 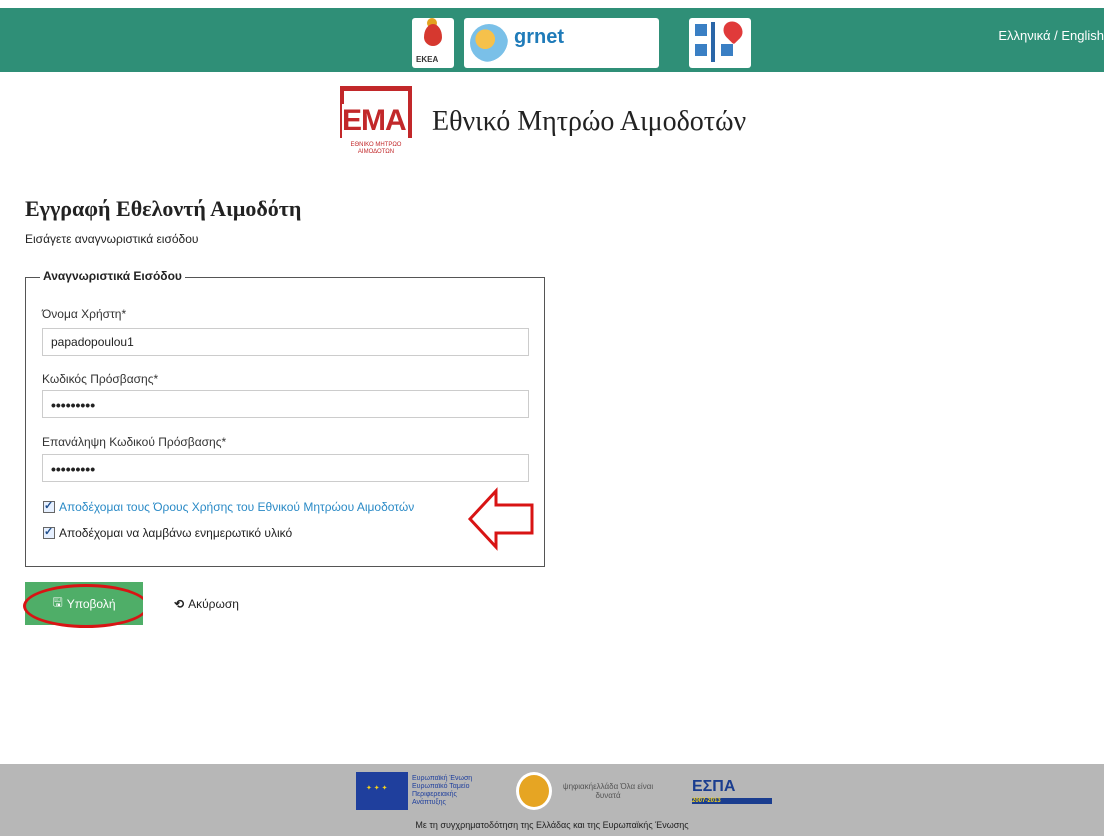 What do you see at coordinates (49, 506) in the screenshot?
I see `terms-checkbox` at bounding box center [49, 506].